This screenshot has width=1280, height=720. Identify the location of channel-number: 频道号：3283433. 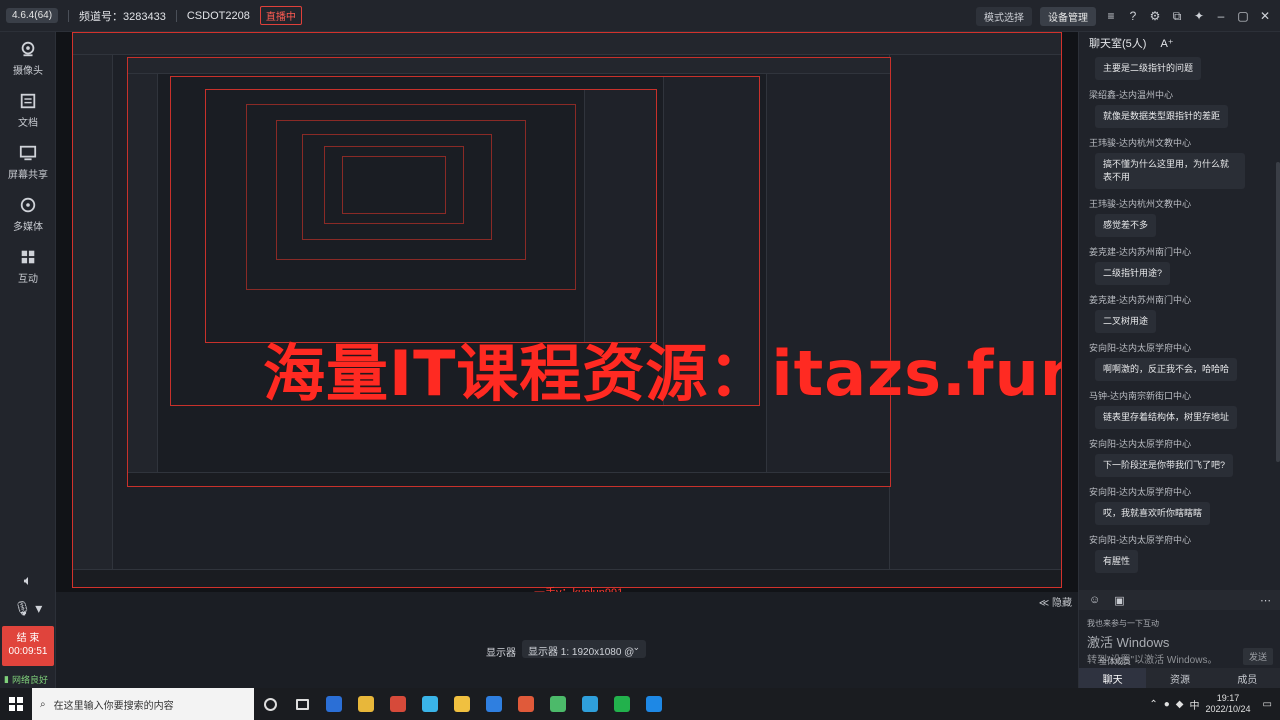
(122, 16).